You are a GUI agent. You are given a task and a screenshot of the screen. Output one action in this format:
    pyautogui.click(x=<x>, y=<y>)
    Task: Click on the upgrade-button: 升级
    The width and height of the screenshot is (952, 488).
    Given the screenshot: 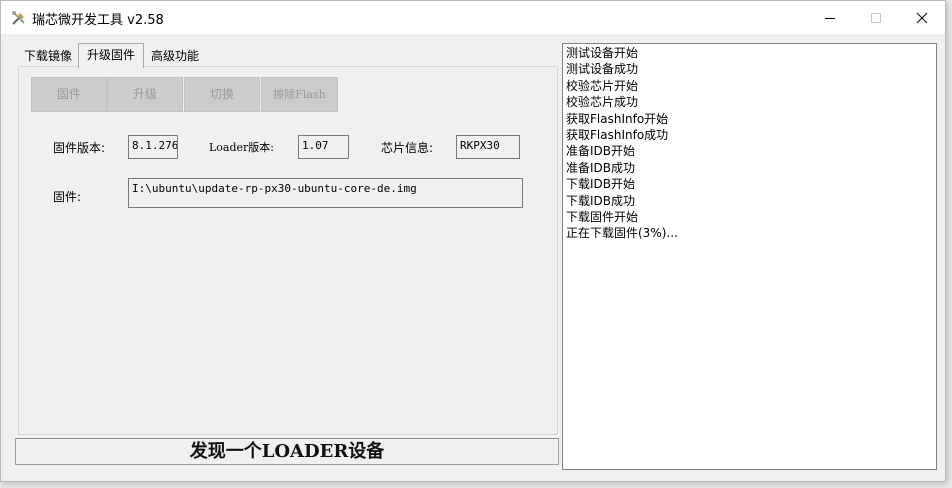 What is the action you would take?
    pyautogui.click(x=145, y=94)
    